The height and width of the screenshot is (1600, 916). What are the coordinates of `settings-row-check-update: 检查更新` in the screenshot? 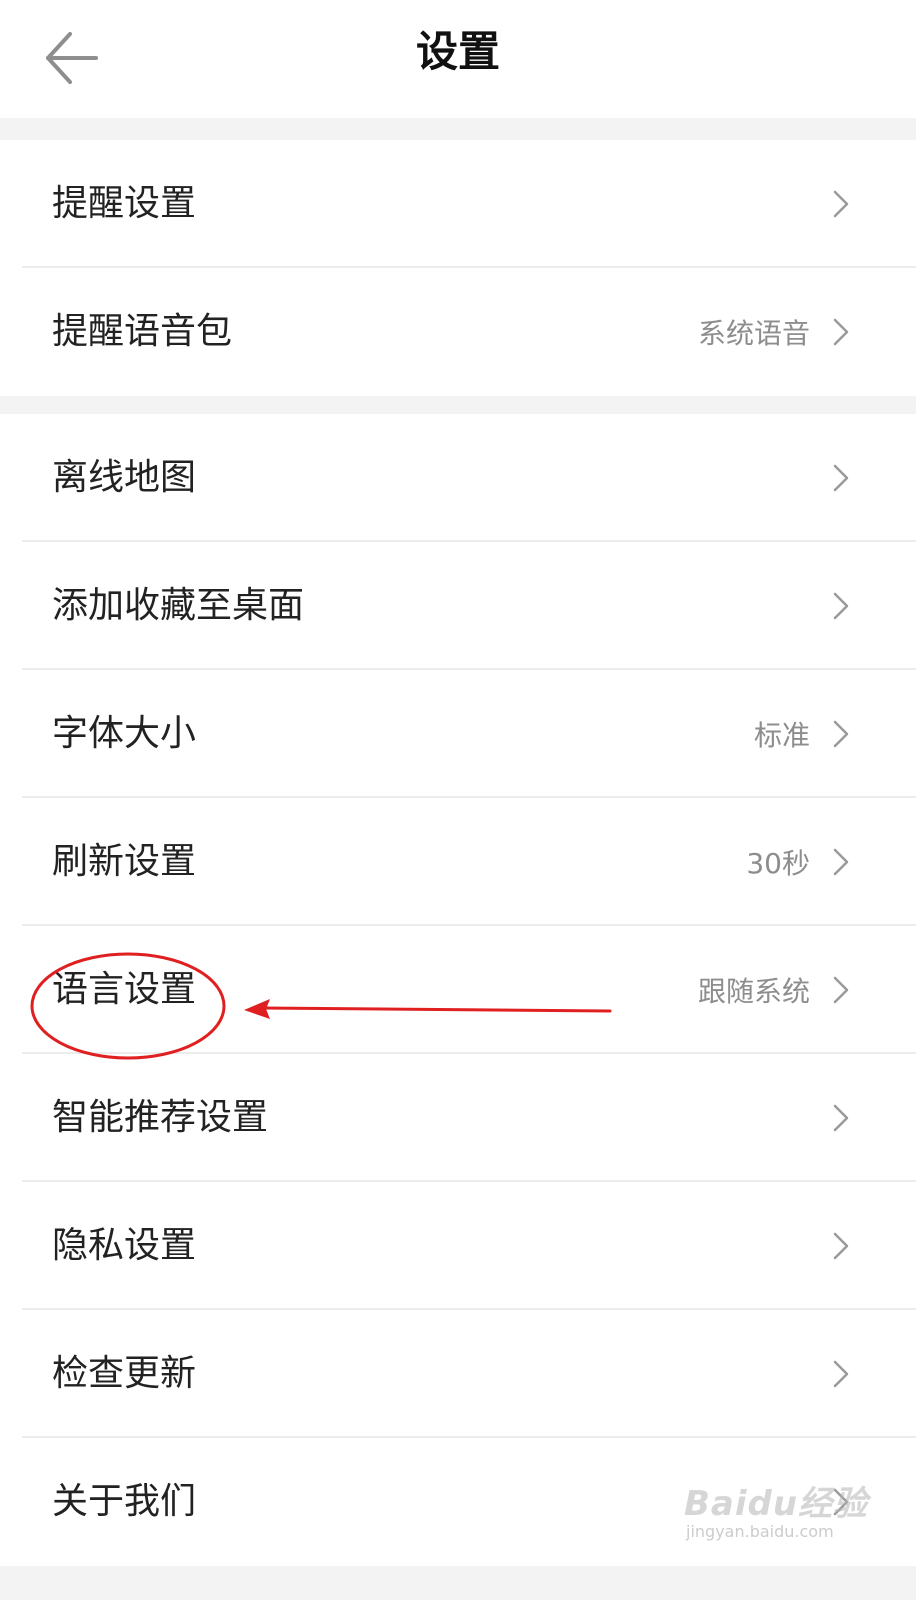 It's located at (458, 1374).